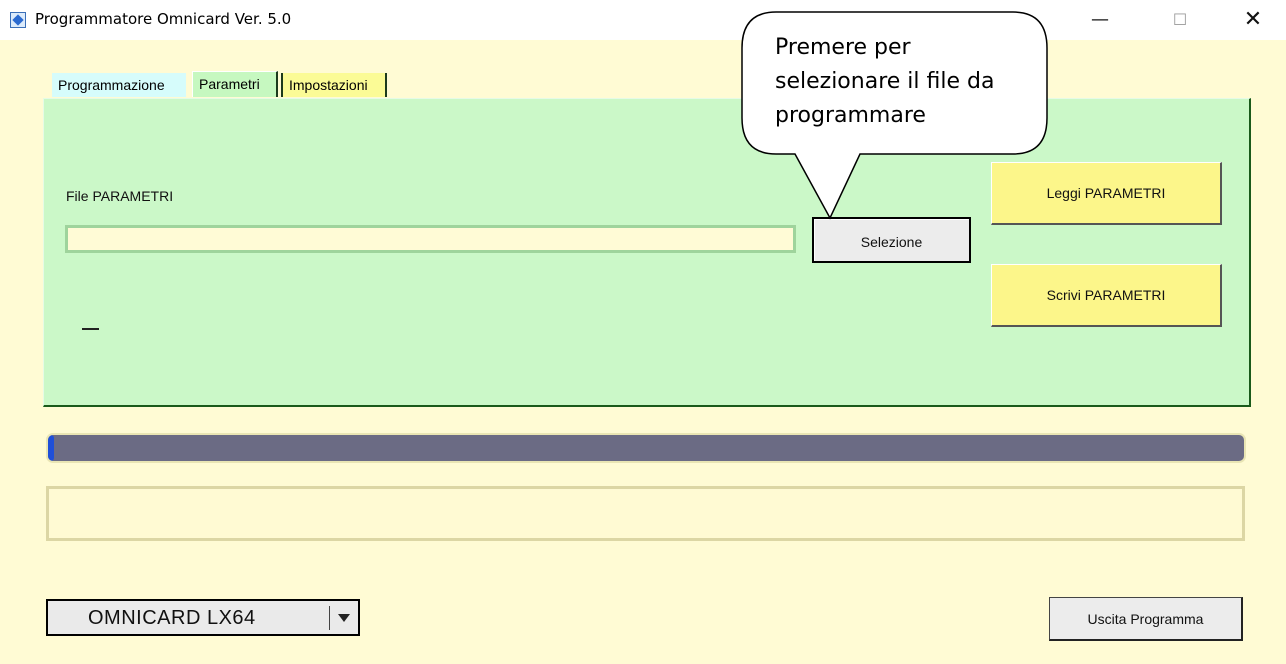  What do you see at coordinates (843, 47) in the screenshot?
I see `callout-line: Premere per` at bounding box center [843, 47].